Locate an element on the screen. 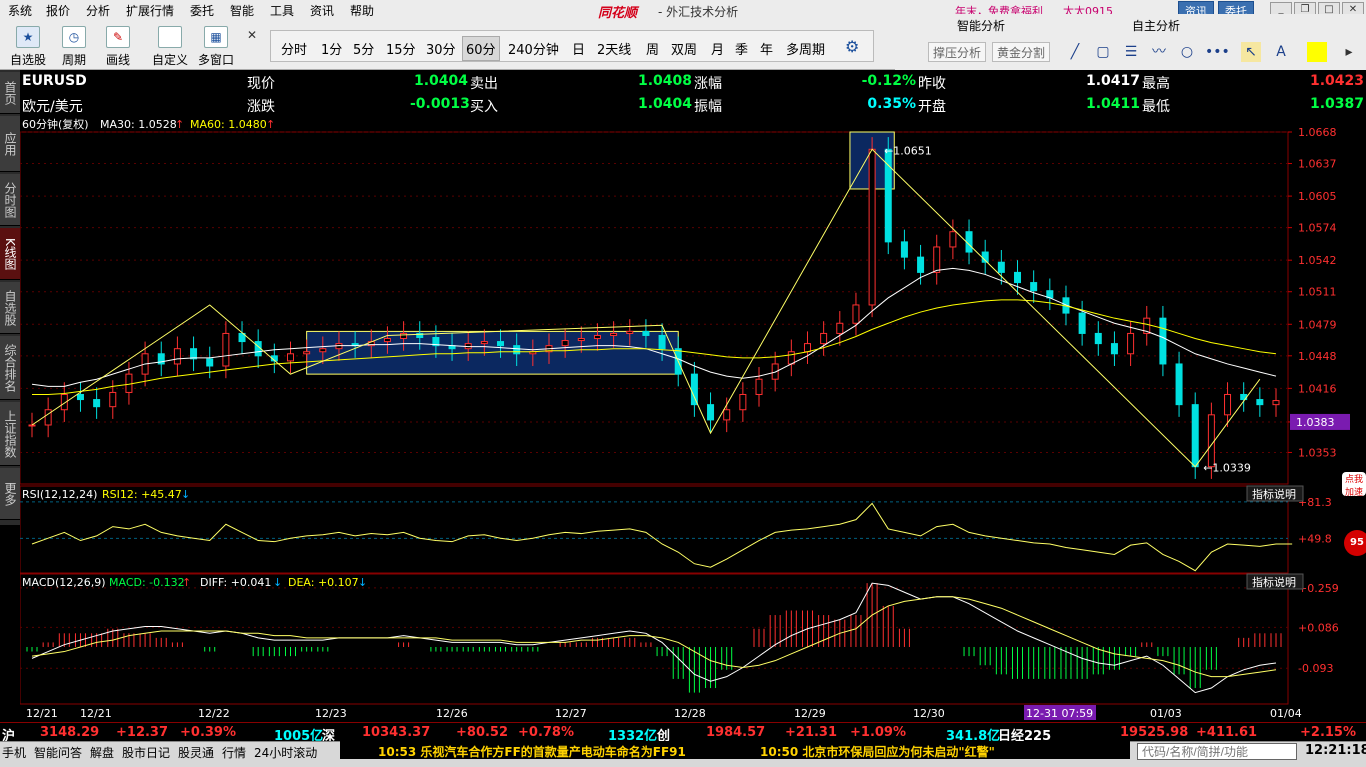 The width and height of the screenshot is (1366, 767). period-day: 日 is located at coordinates (578, 48).